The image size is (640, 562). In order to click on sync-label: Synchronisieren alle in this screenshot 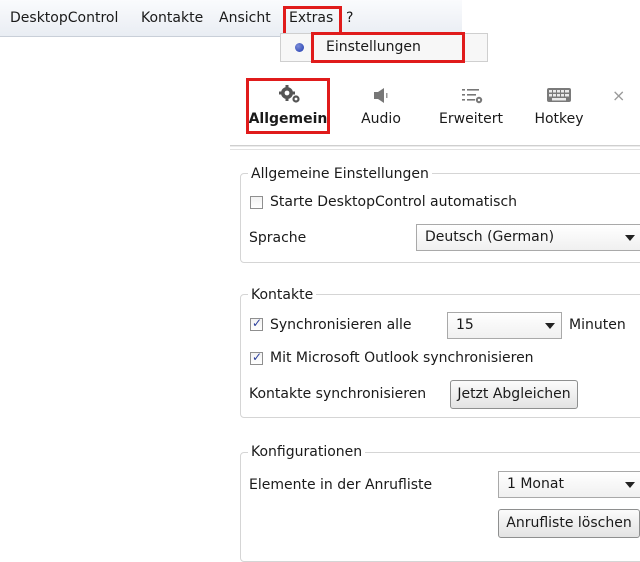, I will do `click(341, 325)`.